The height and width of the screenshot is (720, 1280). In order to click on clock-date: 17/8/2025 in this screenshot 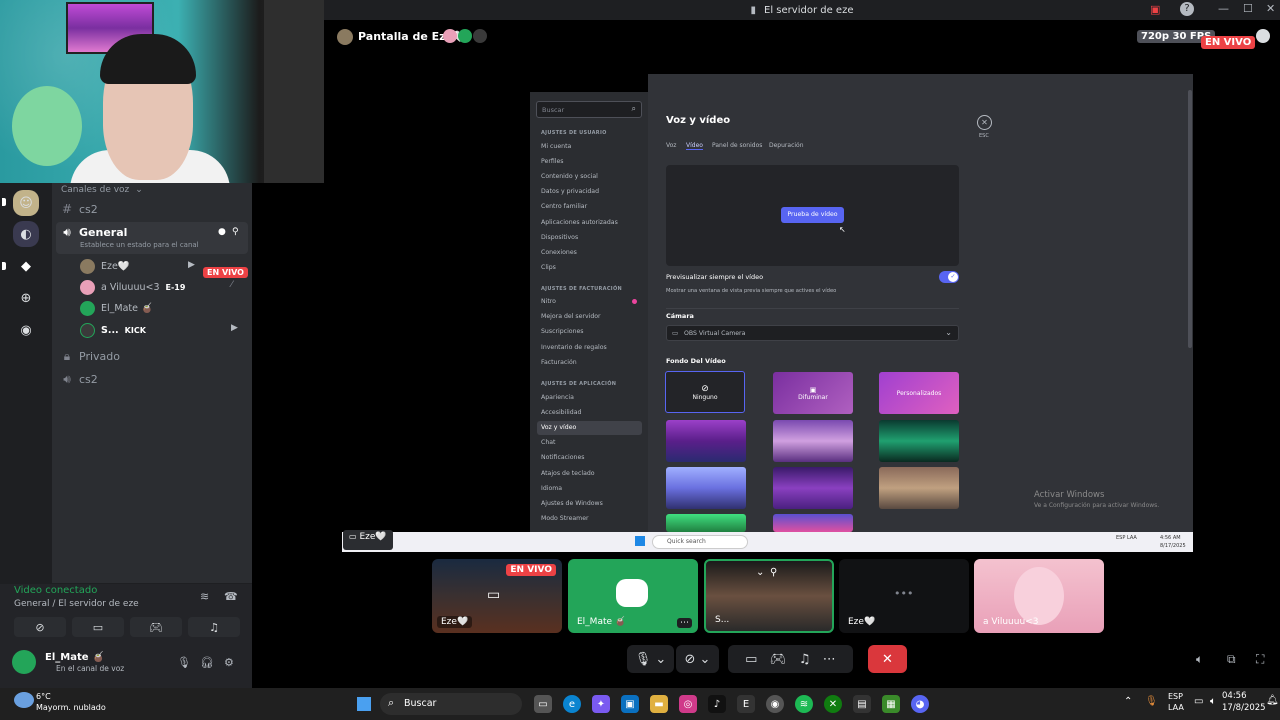, I will do `click(1244, 708)`.